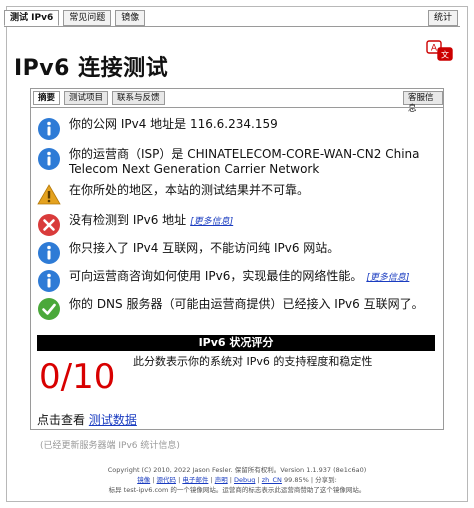 Image resolution: width=474 pixels, height=508 pixels. I want to click on panel-tabs: 摘要 测试项目 联系与反馈, so click(99, 98).